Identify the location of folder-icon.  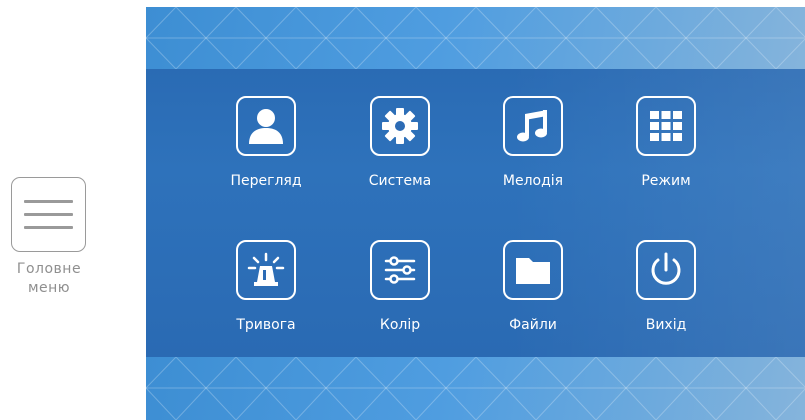
(533, 271).